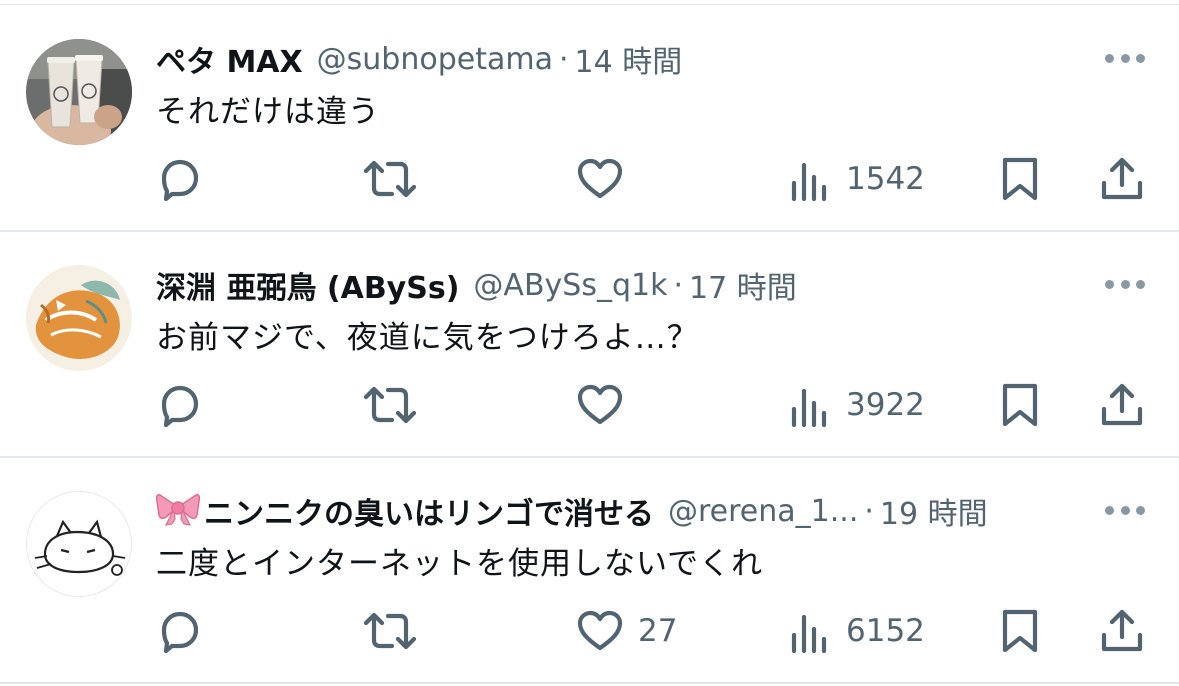  Describe the element at coordinates (435, 59) in the screenshot. I see `user-handle: @subnopetama` at that location.